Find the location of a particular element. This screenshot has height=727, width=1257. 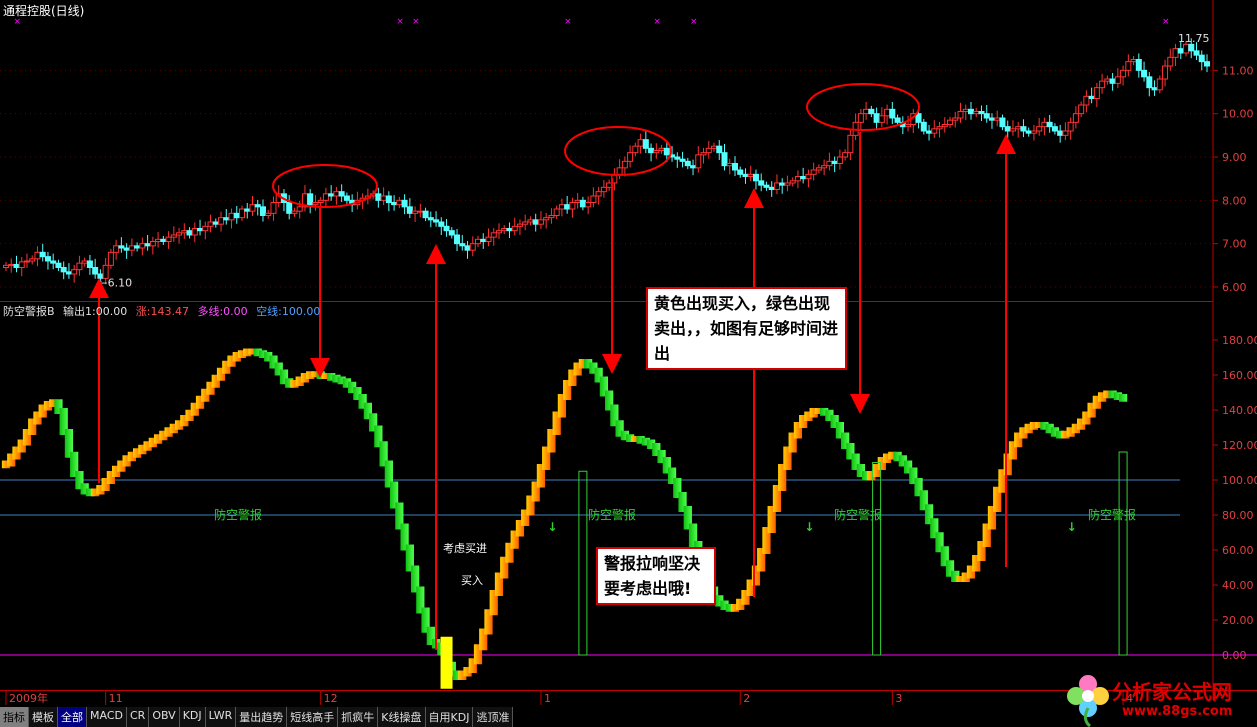

tab-escape-top: 逃顶准 is located at coordinates (493, 717).